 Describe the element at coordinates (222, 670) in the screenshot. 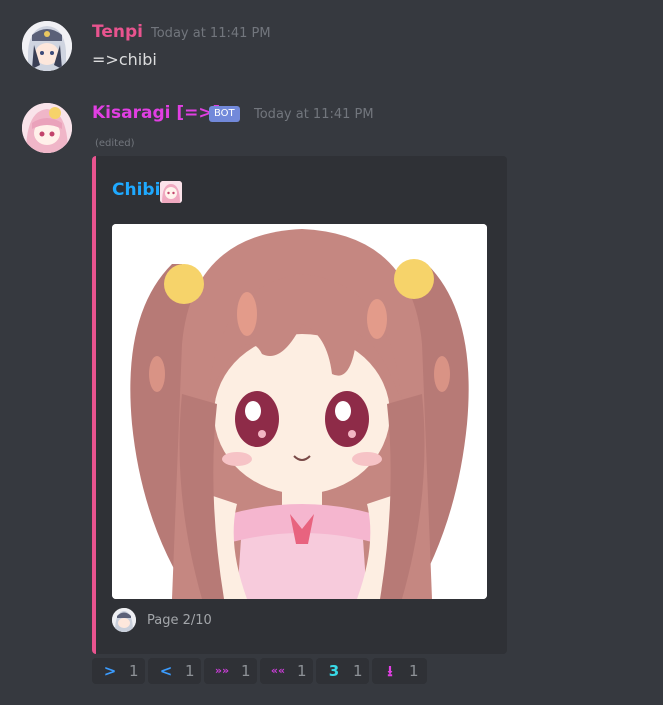

I see `double-right-arrow-icon: »»` at that location.